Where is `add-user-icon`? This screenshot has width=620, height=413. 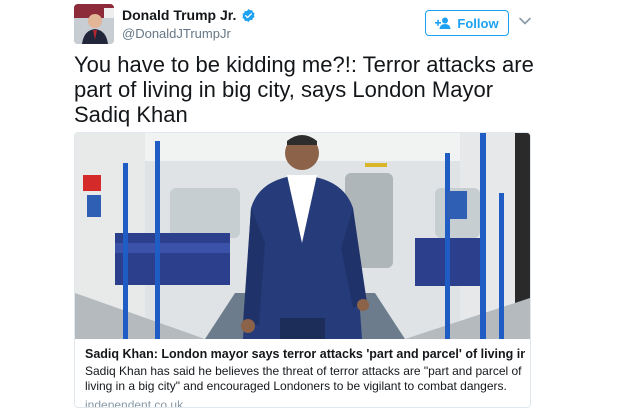 add-user-icon is located at coordinates (443, 23).